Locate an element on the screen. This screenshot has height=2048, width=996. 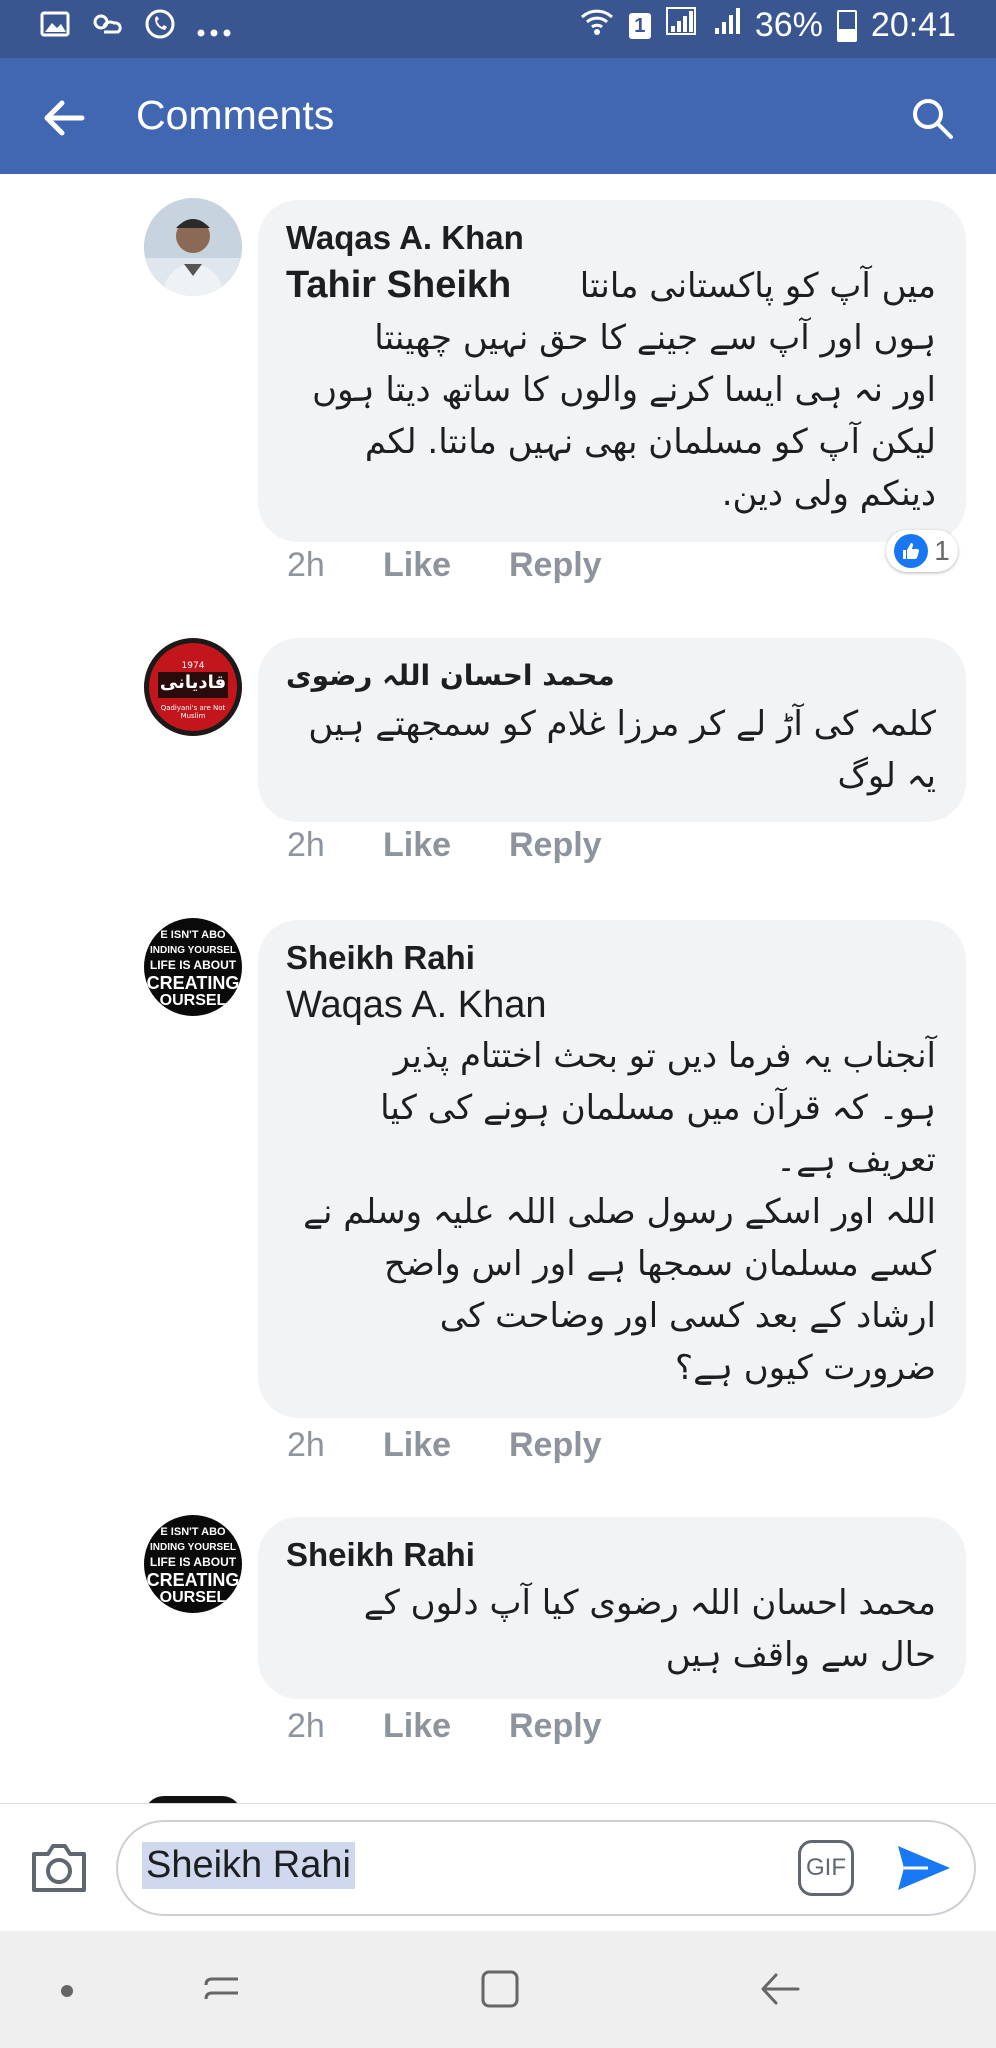
battery-icon is located at coordinates (846, 25).